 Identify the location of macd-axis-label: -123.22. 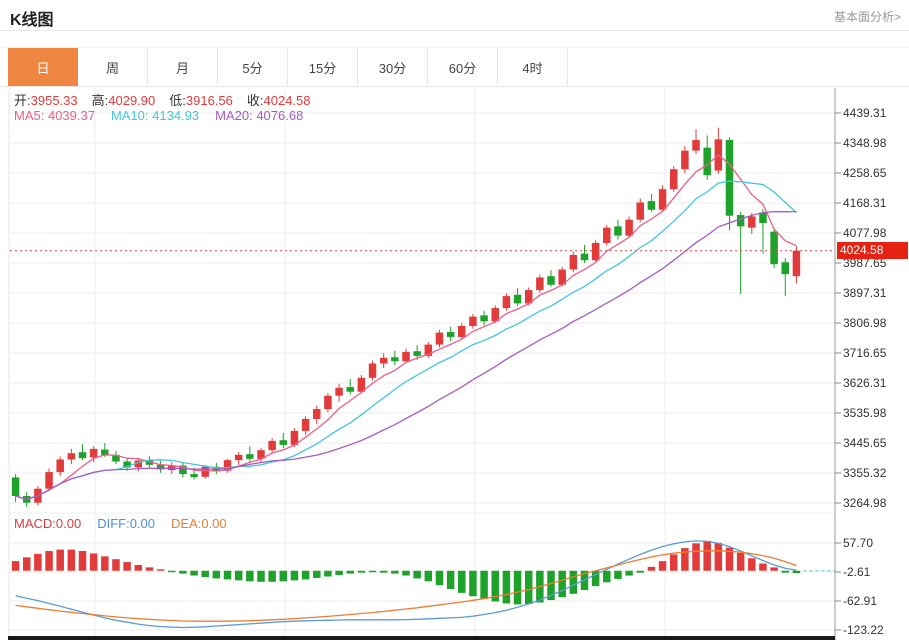
(863, 630).